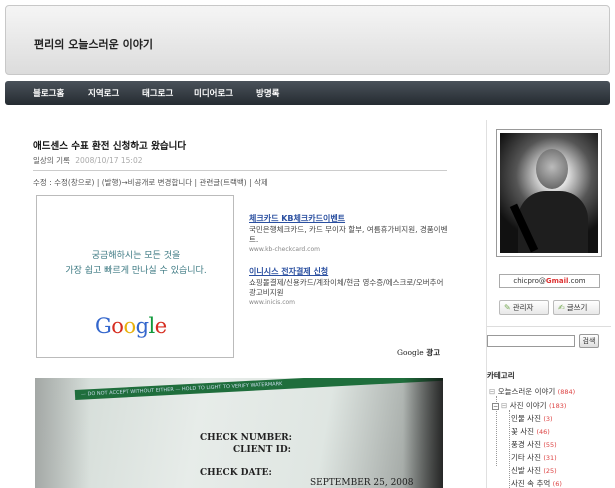 Image resolution: width=615 pixels, height=488 pixels. I want to click on category-count: (3), so click(548, 419).